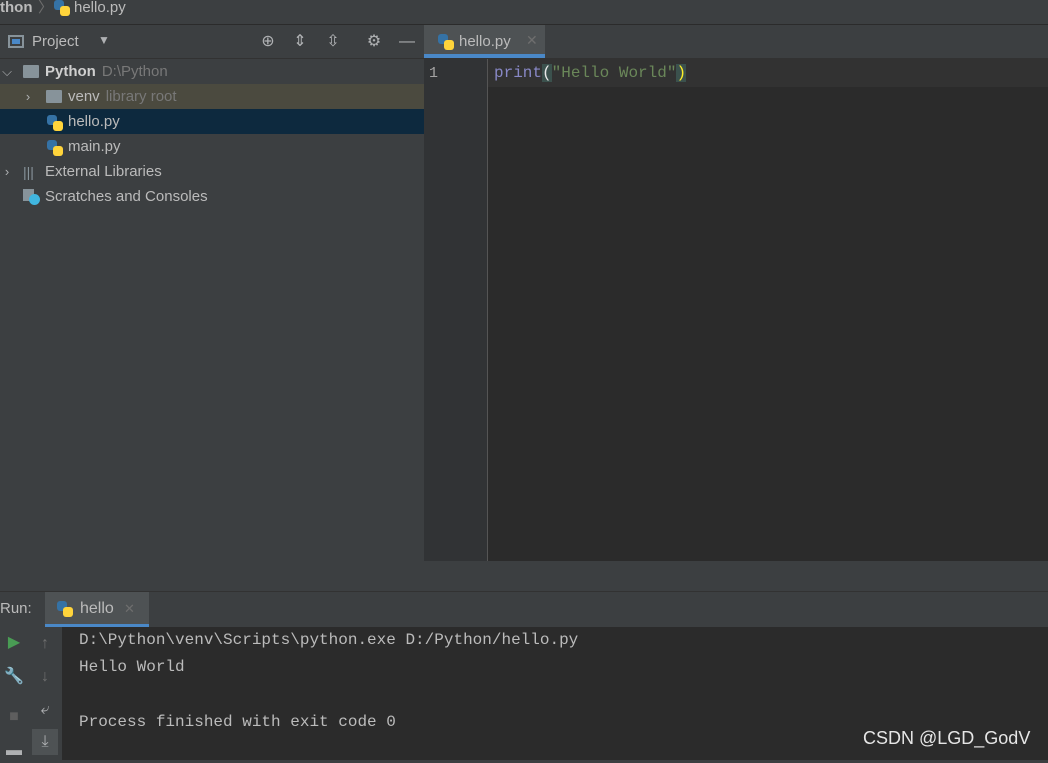  What do you see at coordinates (14, 677) in the screenshot?
I see `wrench-icon: 🔧` at bounding box center [14, 677].